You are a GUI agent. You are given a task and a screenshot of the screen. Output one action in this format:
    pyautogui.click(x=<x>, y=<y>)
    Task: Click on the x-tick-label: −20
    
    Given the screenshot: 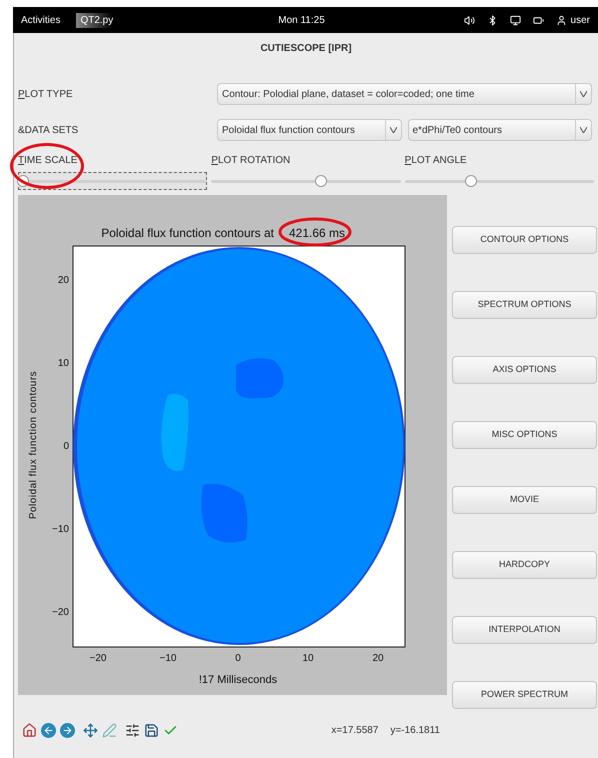 What is the action you would take?
    pyautogui.click(x=98, y=658)
    